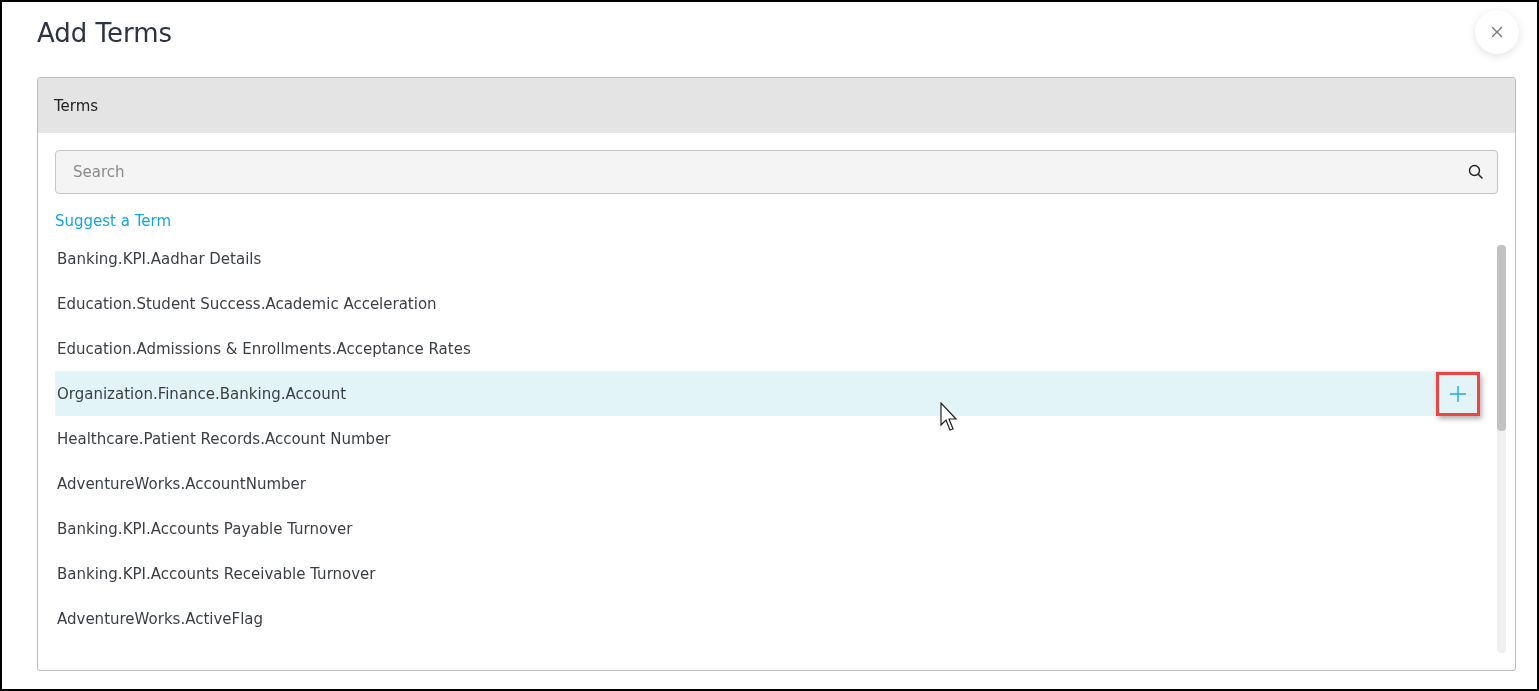  What do you see at coordinates (767, 528) in the screenshot?
I see `term-row: Banking.KPI.Accounts Payable Turnover` at bounding box center [767, 528].